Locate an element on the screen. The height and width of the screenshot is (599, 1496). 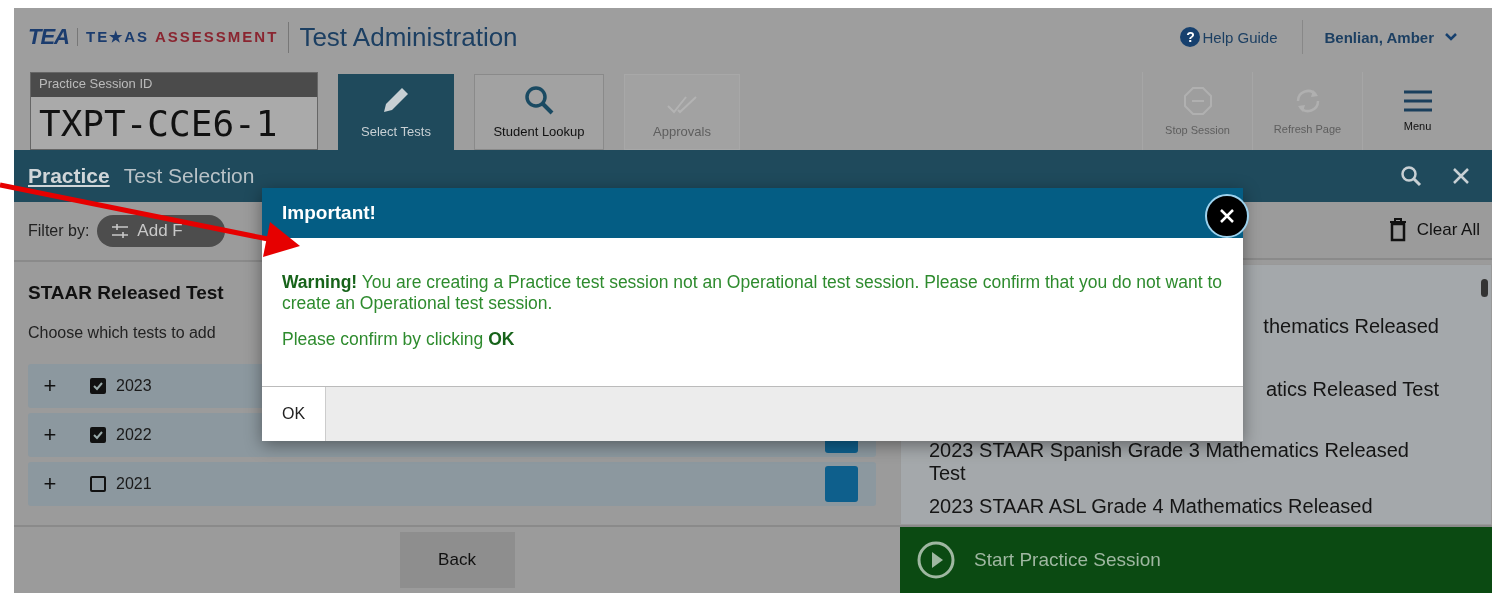
texas-assessment-logo: TE★AS ASSESSMENT is located at coordinates (178, 37).